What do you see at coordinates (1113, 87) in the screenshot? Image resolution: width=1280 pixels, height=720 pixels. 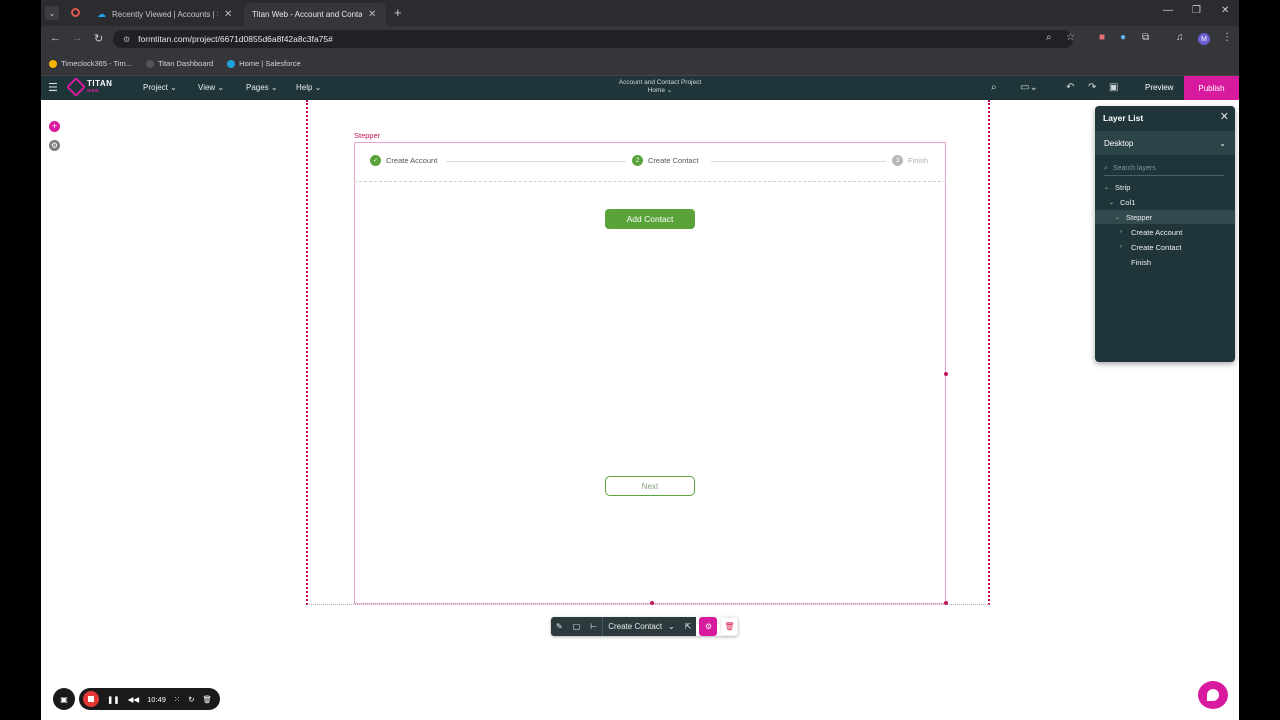 I see `save-icon: ▣` at bounding box center [1113, 87].